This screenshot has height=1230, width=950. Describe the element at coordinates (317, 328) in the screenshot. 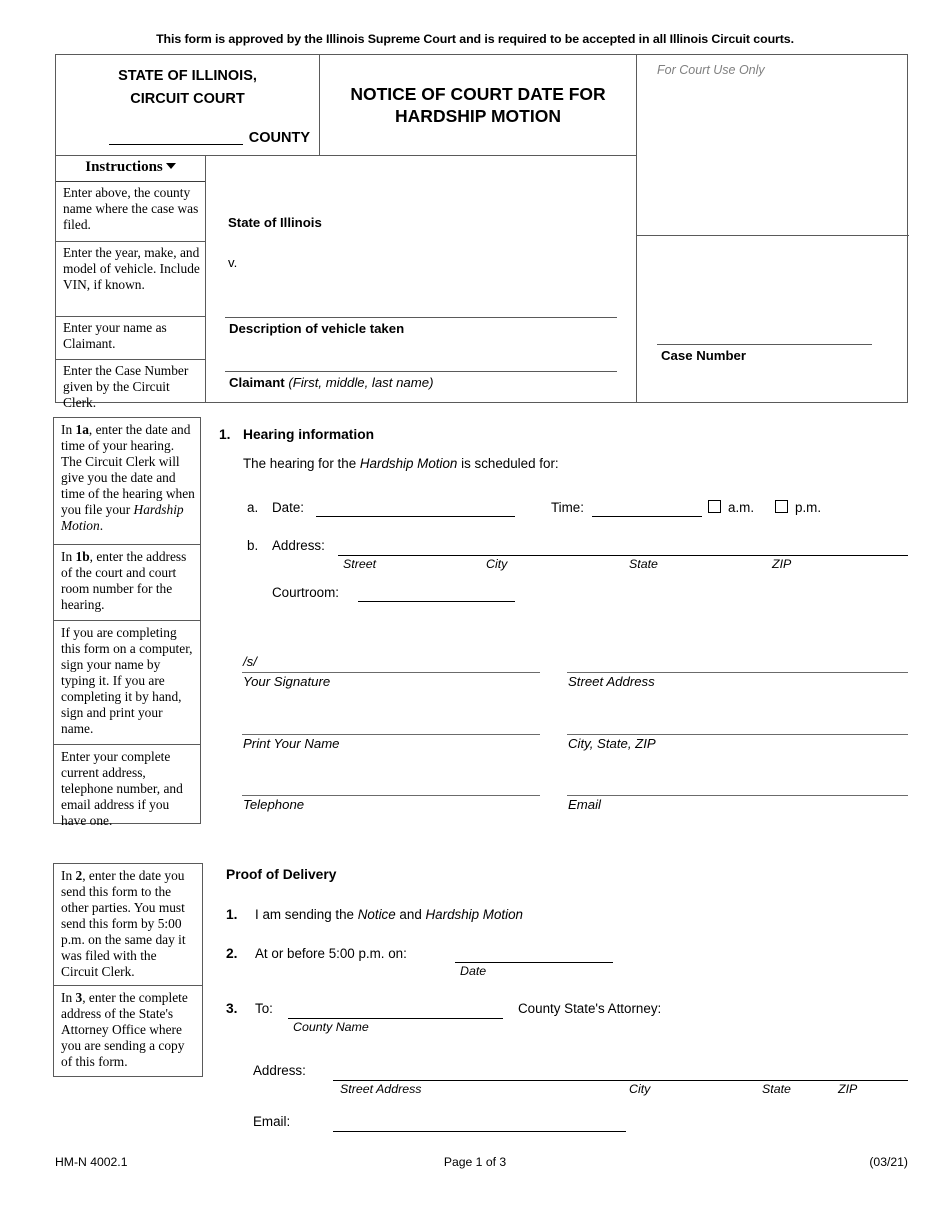

I see `vehicle-description-label: Description of vehicle taken` at that location.